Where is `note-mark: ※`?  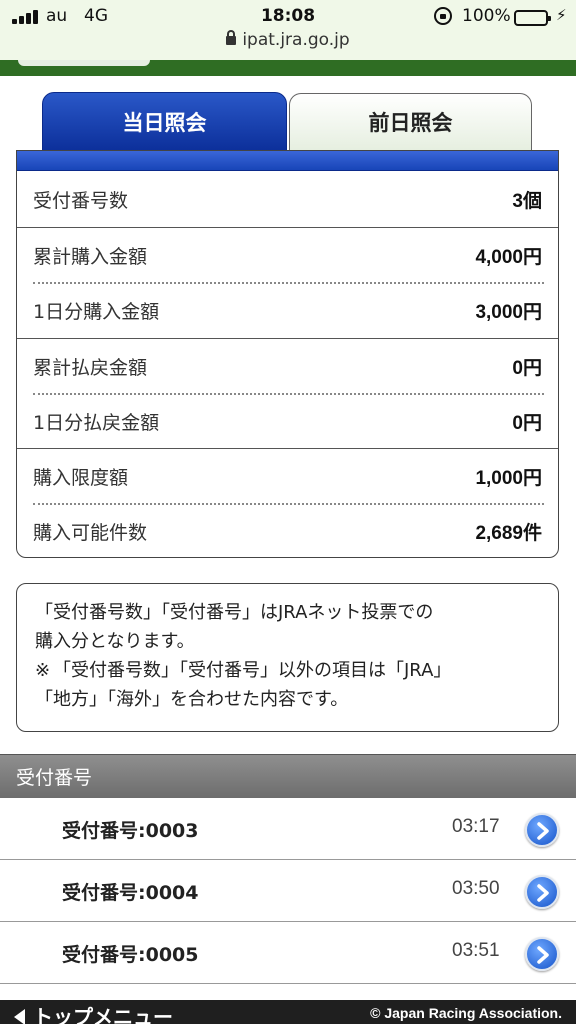 note-mark: ※ is located at coordinates (43, 670).